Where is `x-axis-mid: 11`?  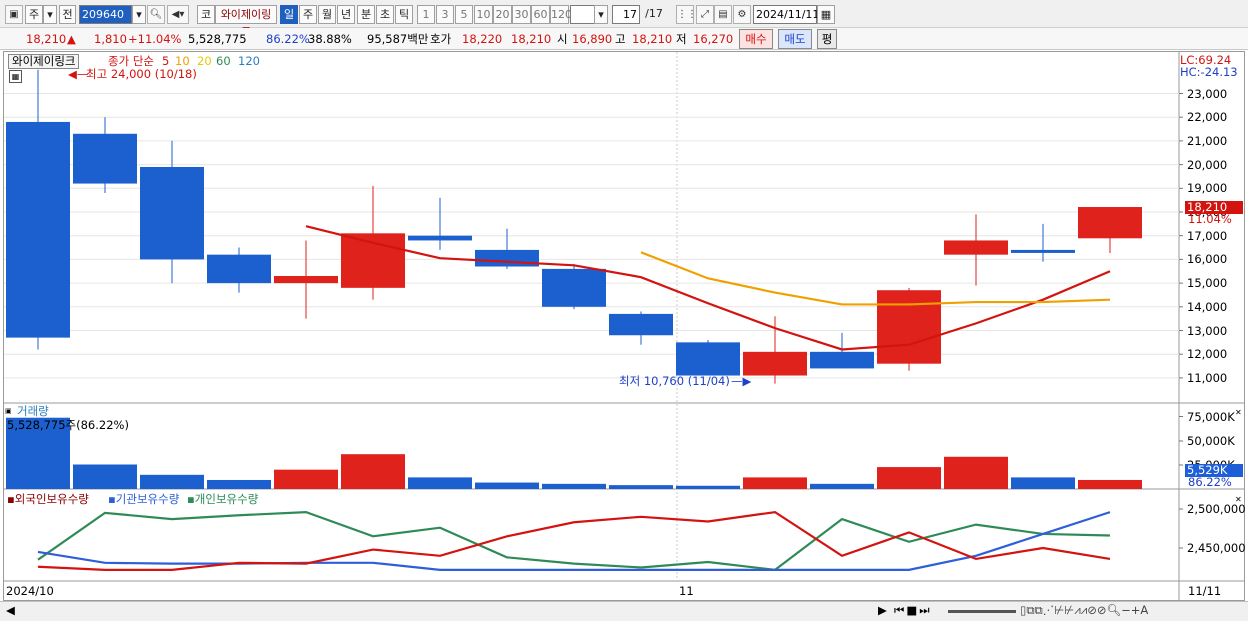
x-axis-mid: 11 is located at coordinates (686, 591).